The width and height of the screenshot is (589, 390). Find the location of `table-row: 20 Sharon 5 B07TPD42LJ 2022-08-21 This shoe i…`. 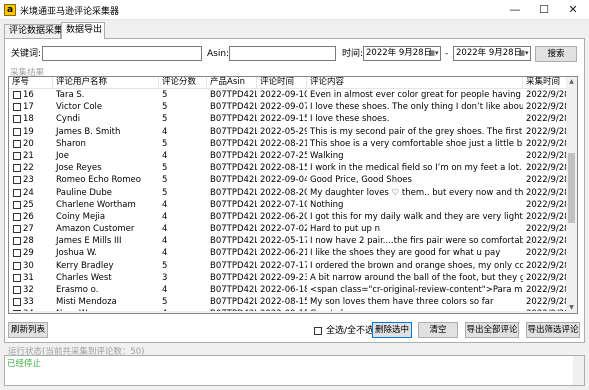

table-row: 20 Sharon 5 B07TPD42LJ 2022-08-21 This shoe i… is located at coordinates (288, 144).